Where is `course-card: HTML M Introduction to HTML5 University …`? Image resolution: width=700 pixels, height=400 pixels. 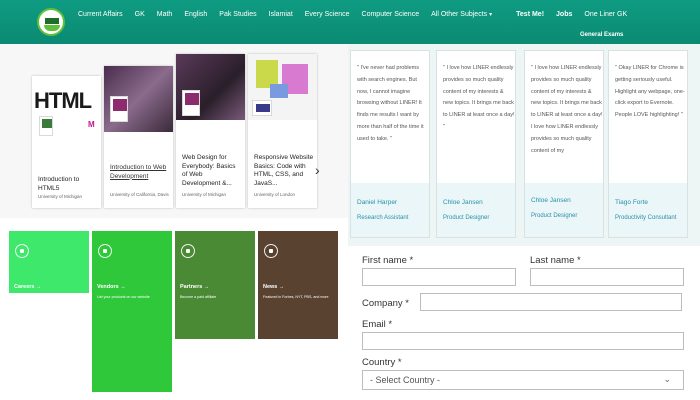
course-card: HTML M Introduction to HTML5 University … is located at coordinates (66, 142).